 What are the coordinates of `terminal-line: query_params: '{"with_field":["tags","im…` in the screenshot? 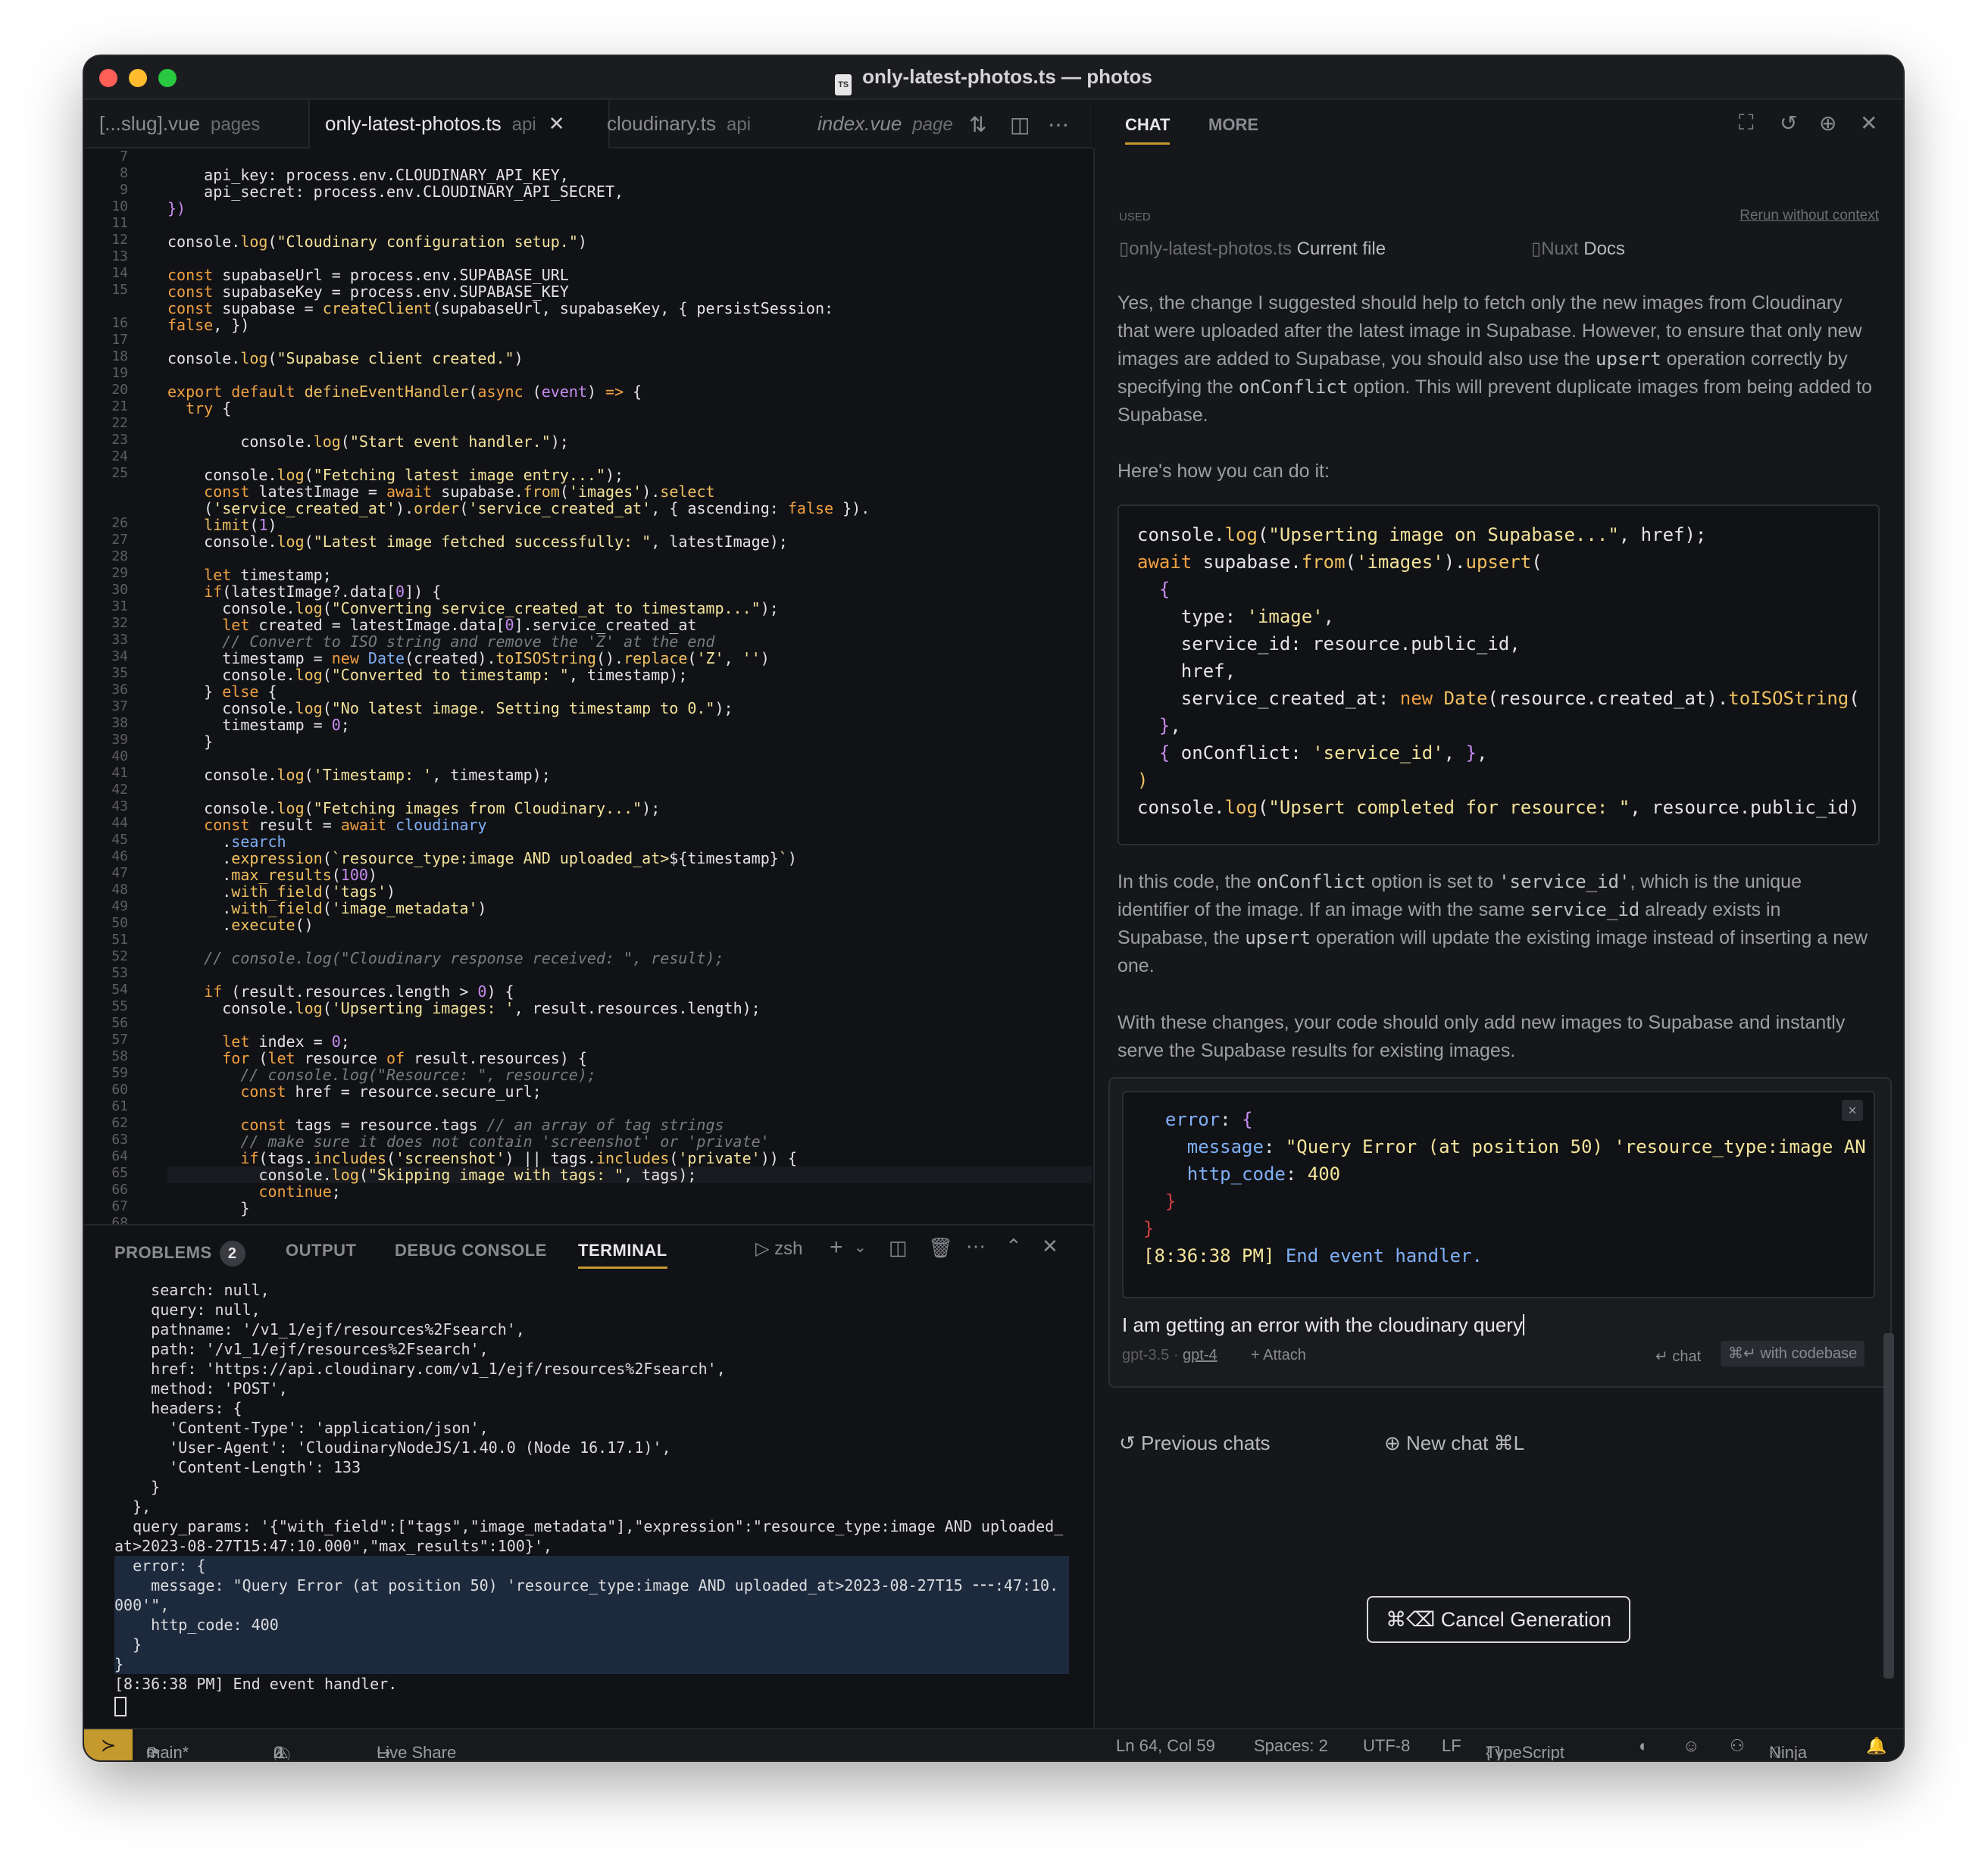 It's located at (589, 1526).